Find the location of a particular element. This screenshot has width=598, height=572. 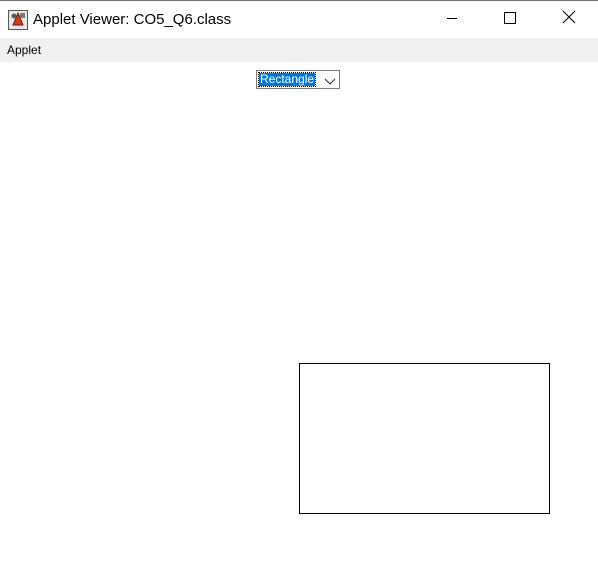

close-icon is located at coordinates (569, 19).